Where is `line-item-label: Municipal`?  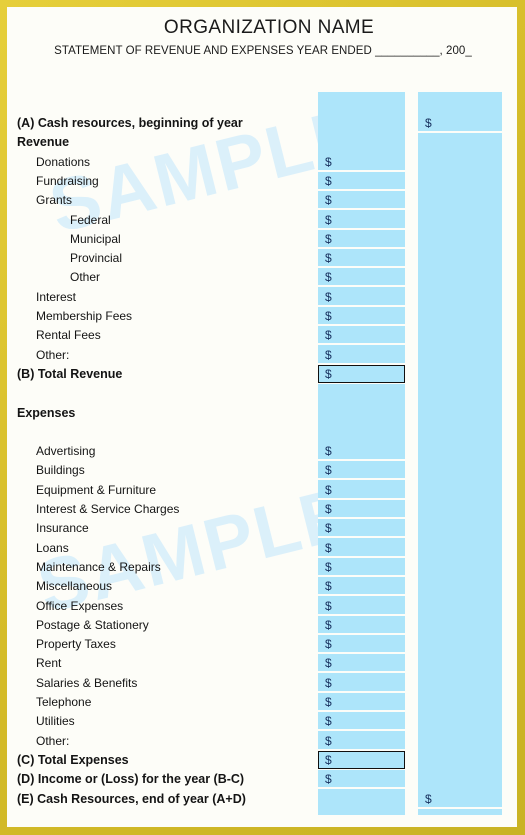
line-item-label: Municipal is located at coordinates (95, 239).